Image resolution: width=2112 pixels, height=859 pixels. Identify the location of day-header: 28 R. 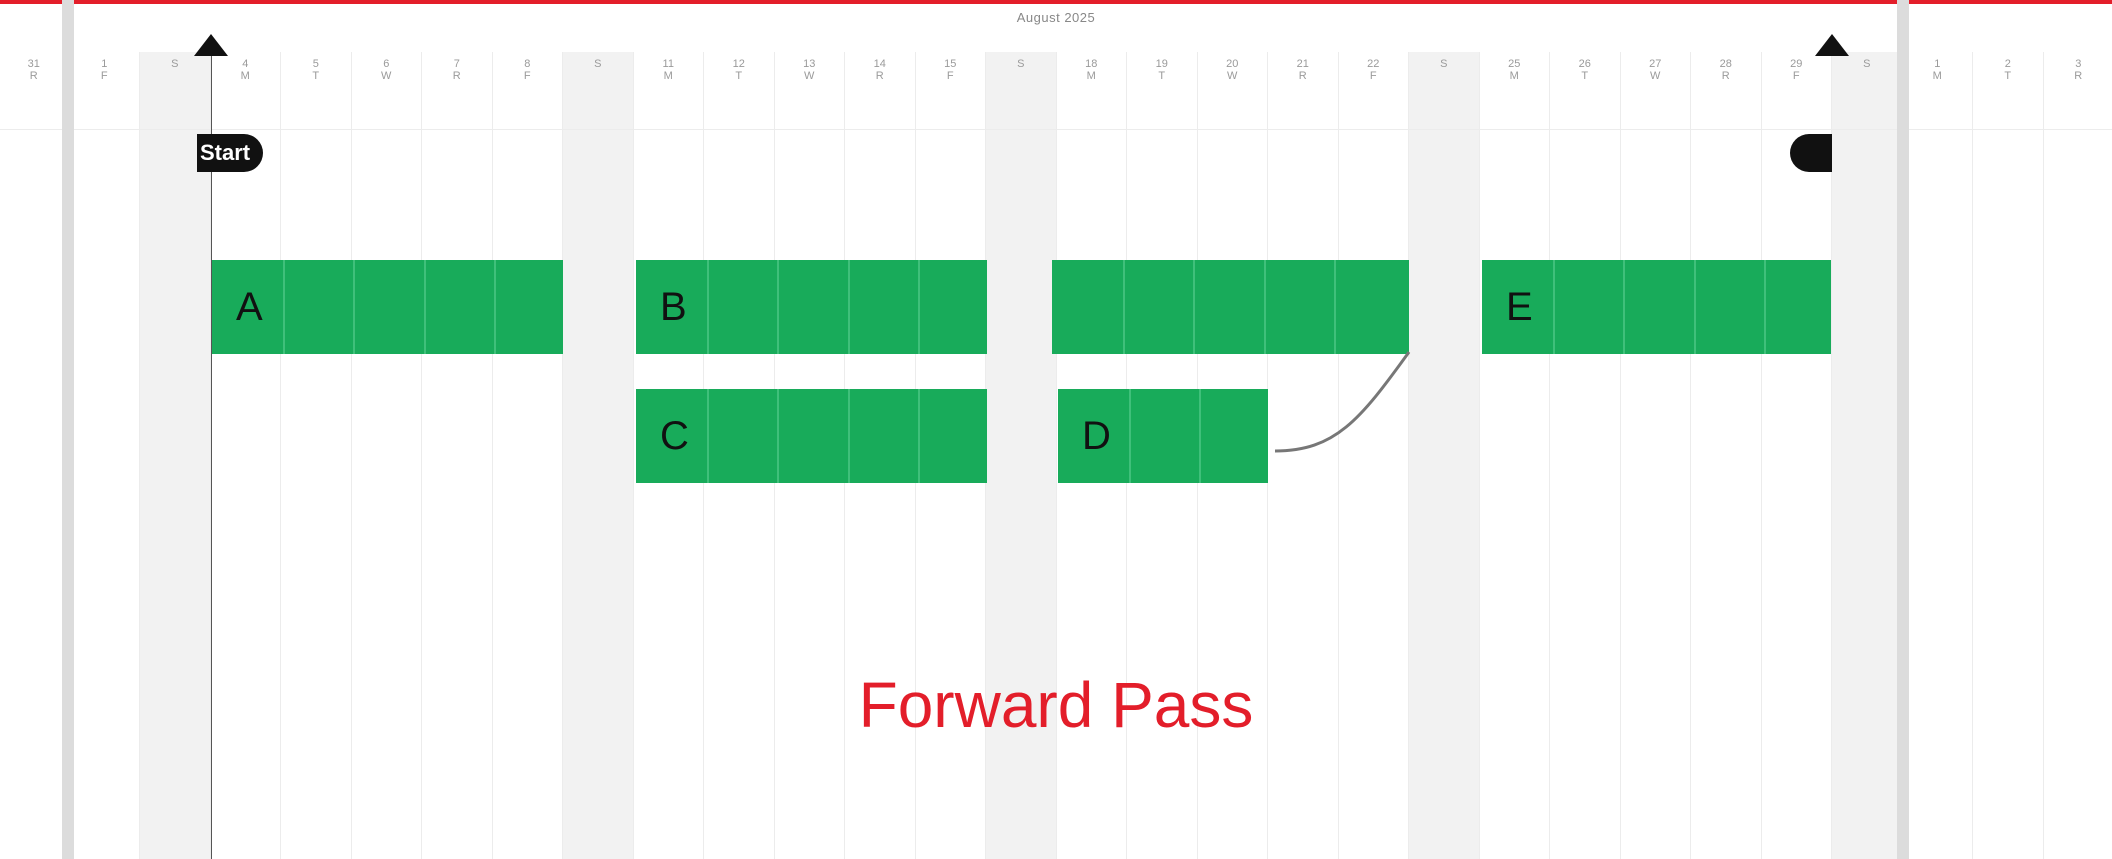
(1726, 70).